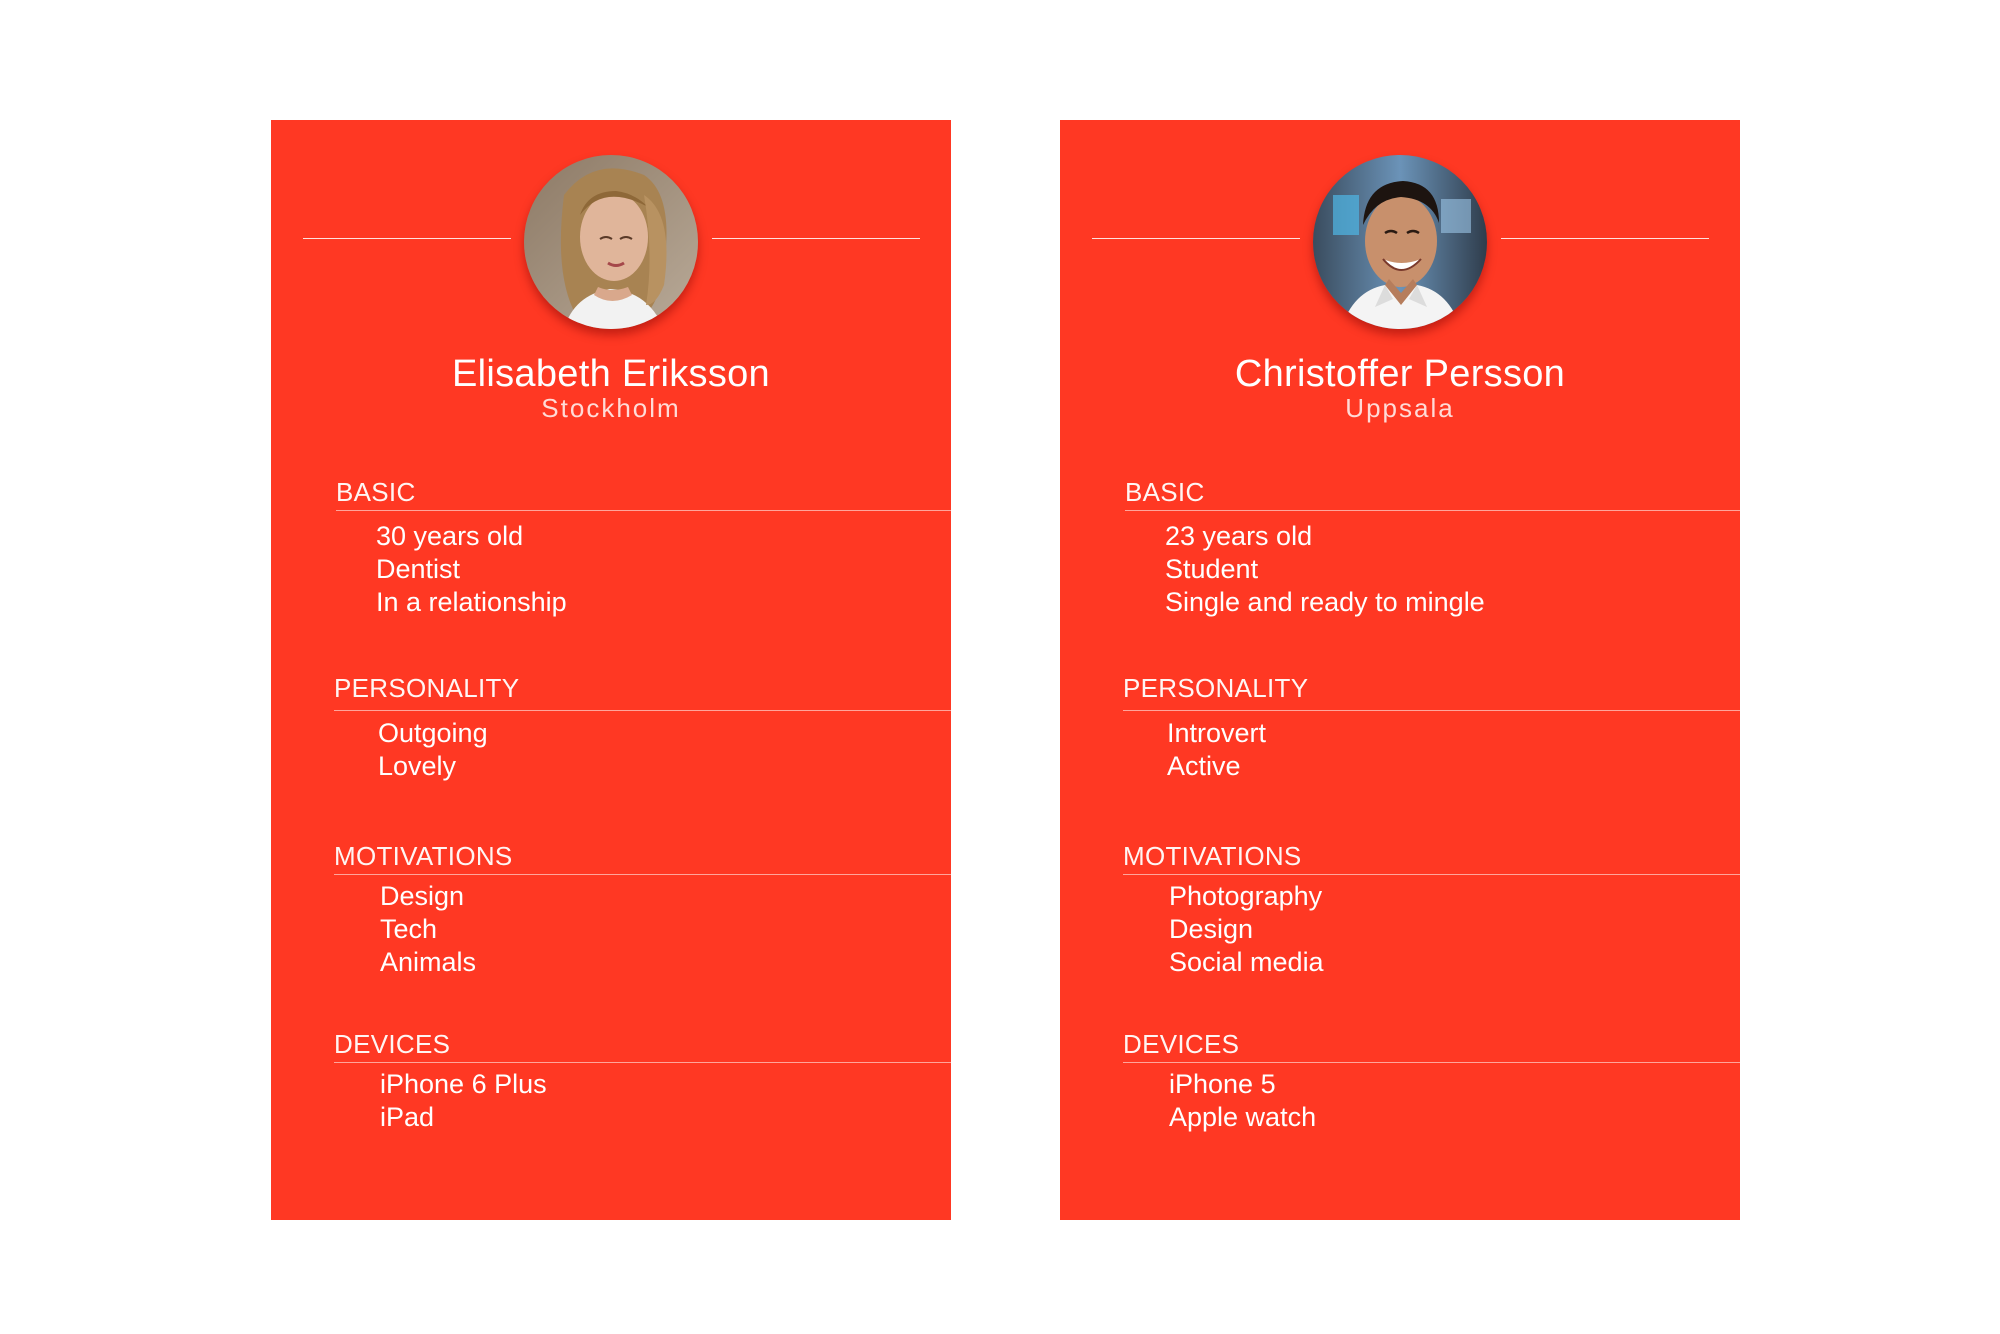 Image resolution: width=2000 pixels, height=1334 pixels. Describe the element at coordinates (1246, 962) in the screenshot. I see `list-item: Social media` at that location.